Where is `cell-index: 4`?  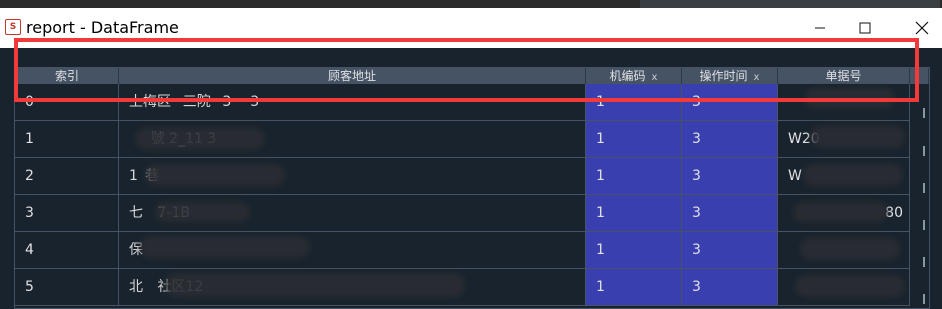
cell-index: 4 is located at coordinates (67, 250).